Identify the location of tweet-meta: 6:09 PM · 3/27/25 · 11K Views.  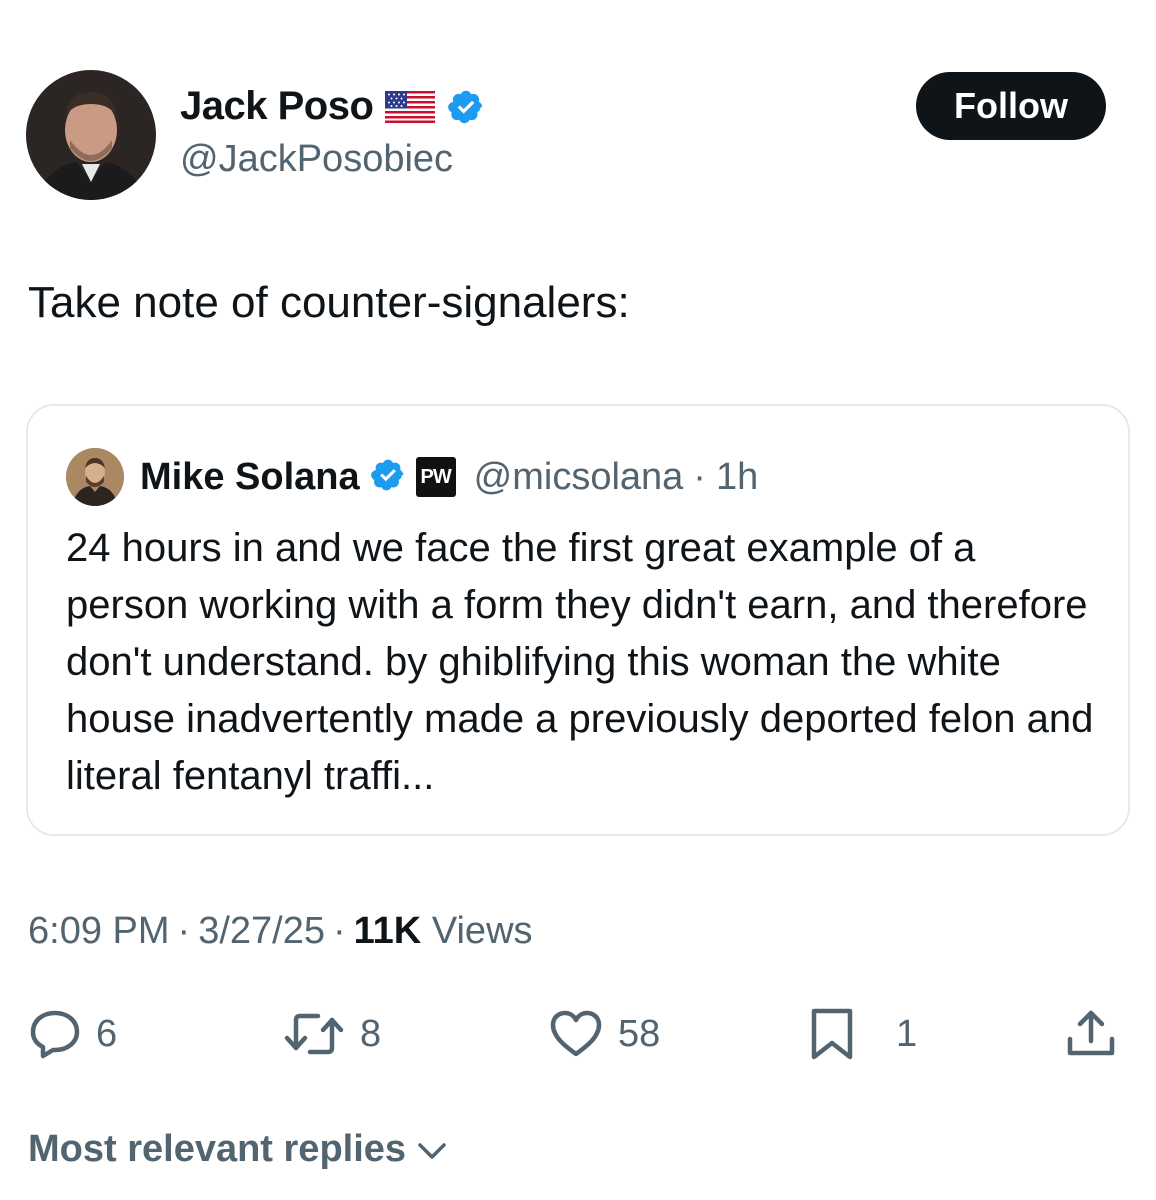
(280, 931).